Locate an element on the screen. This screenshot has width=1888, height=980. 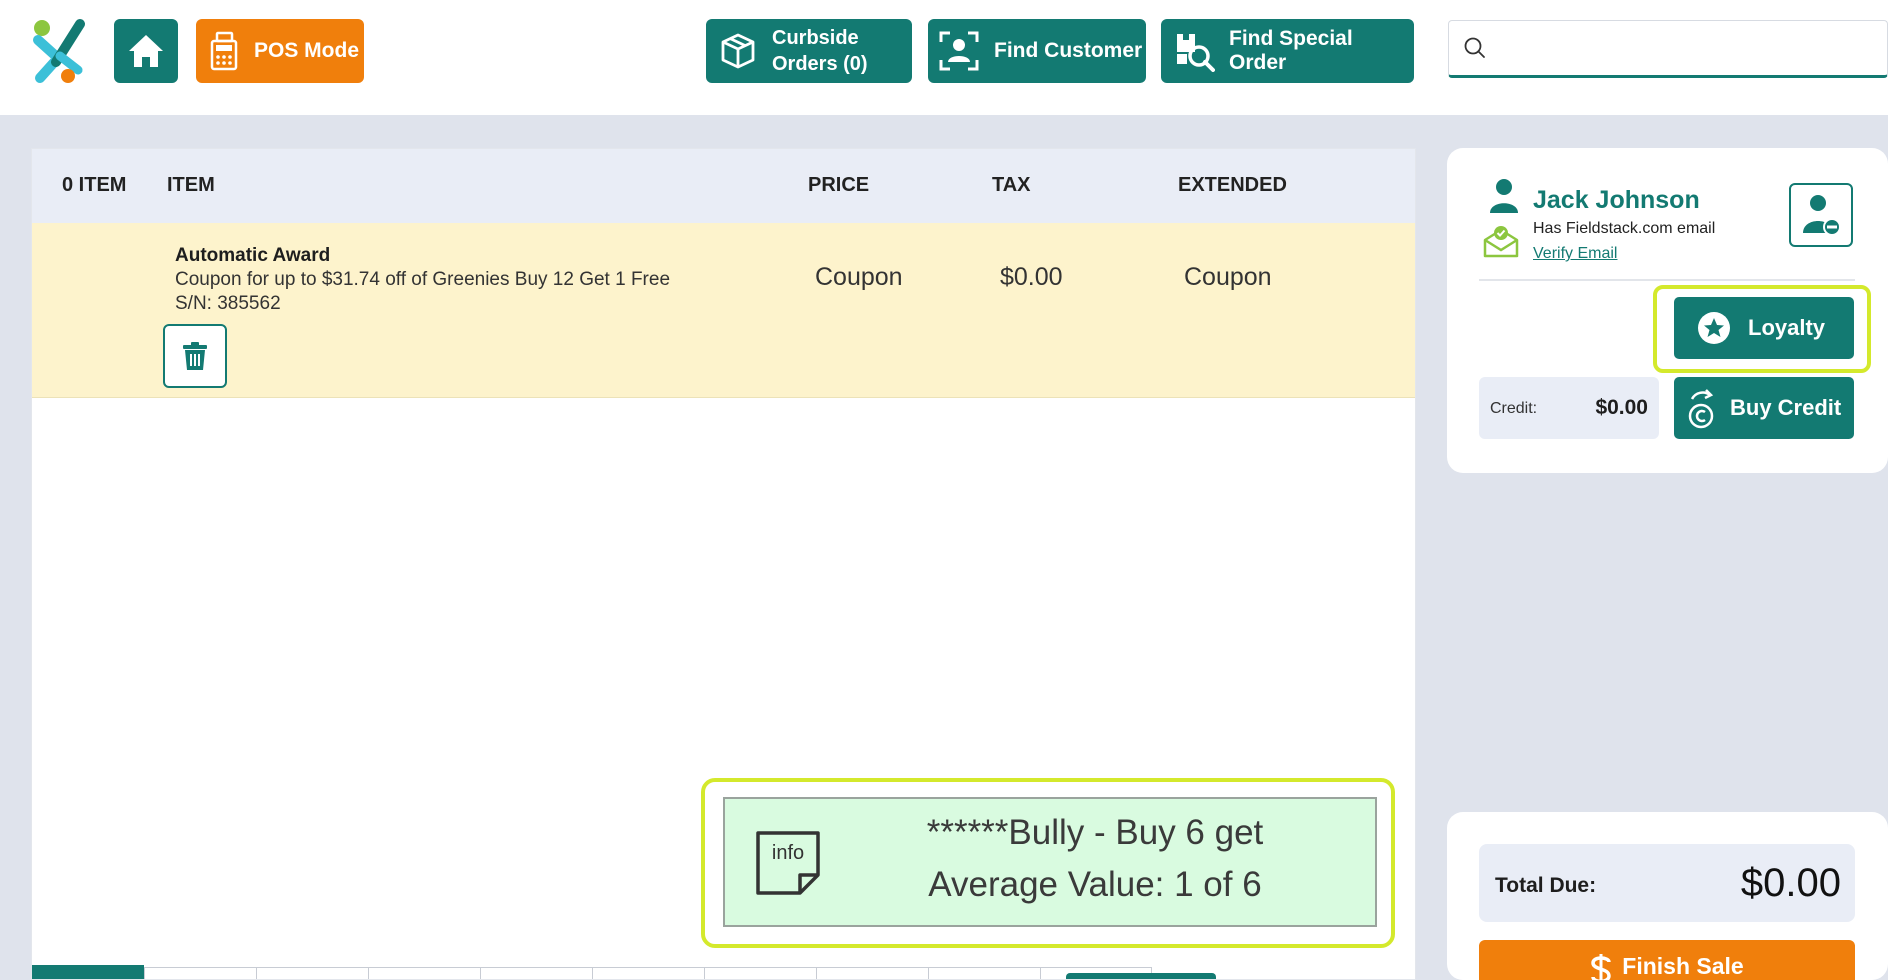
buy-credit-label: Buy Credit is located at coordinates (1786, 407).